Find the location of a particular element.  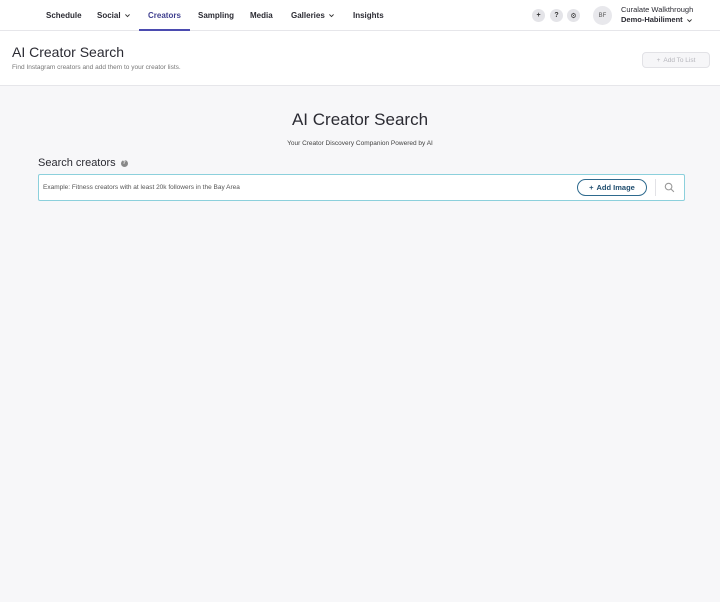

nav-creators-label: Creators is located at coordinates (164, 15).